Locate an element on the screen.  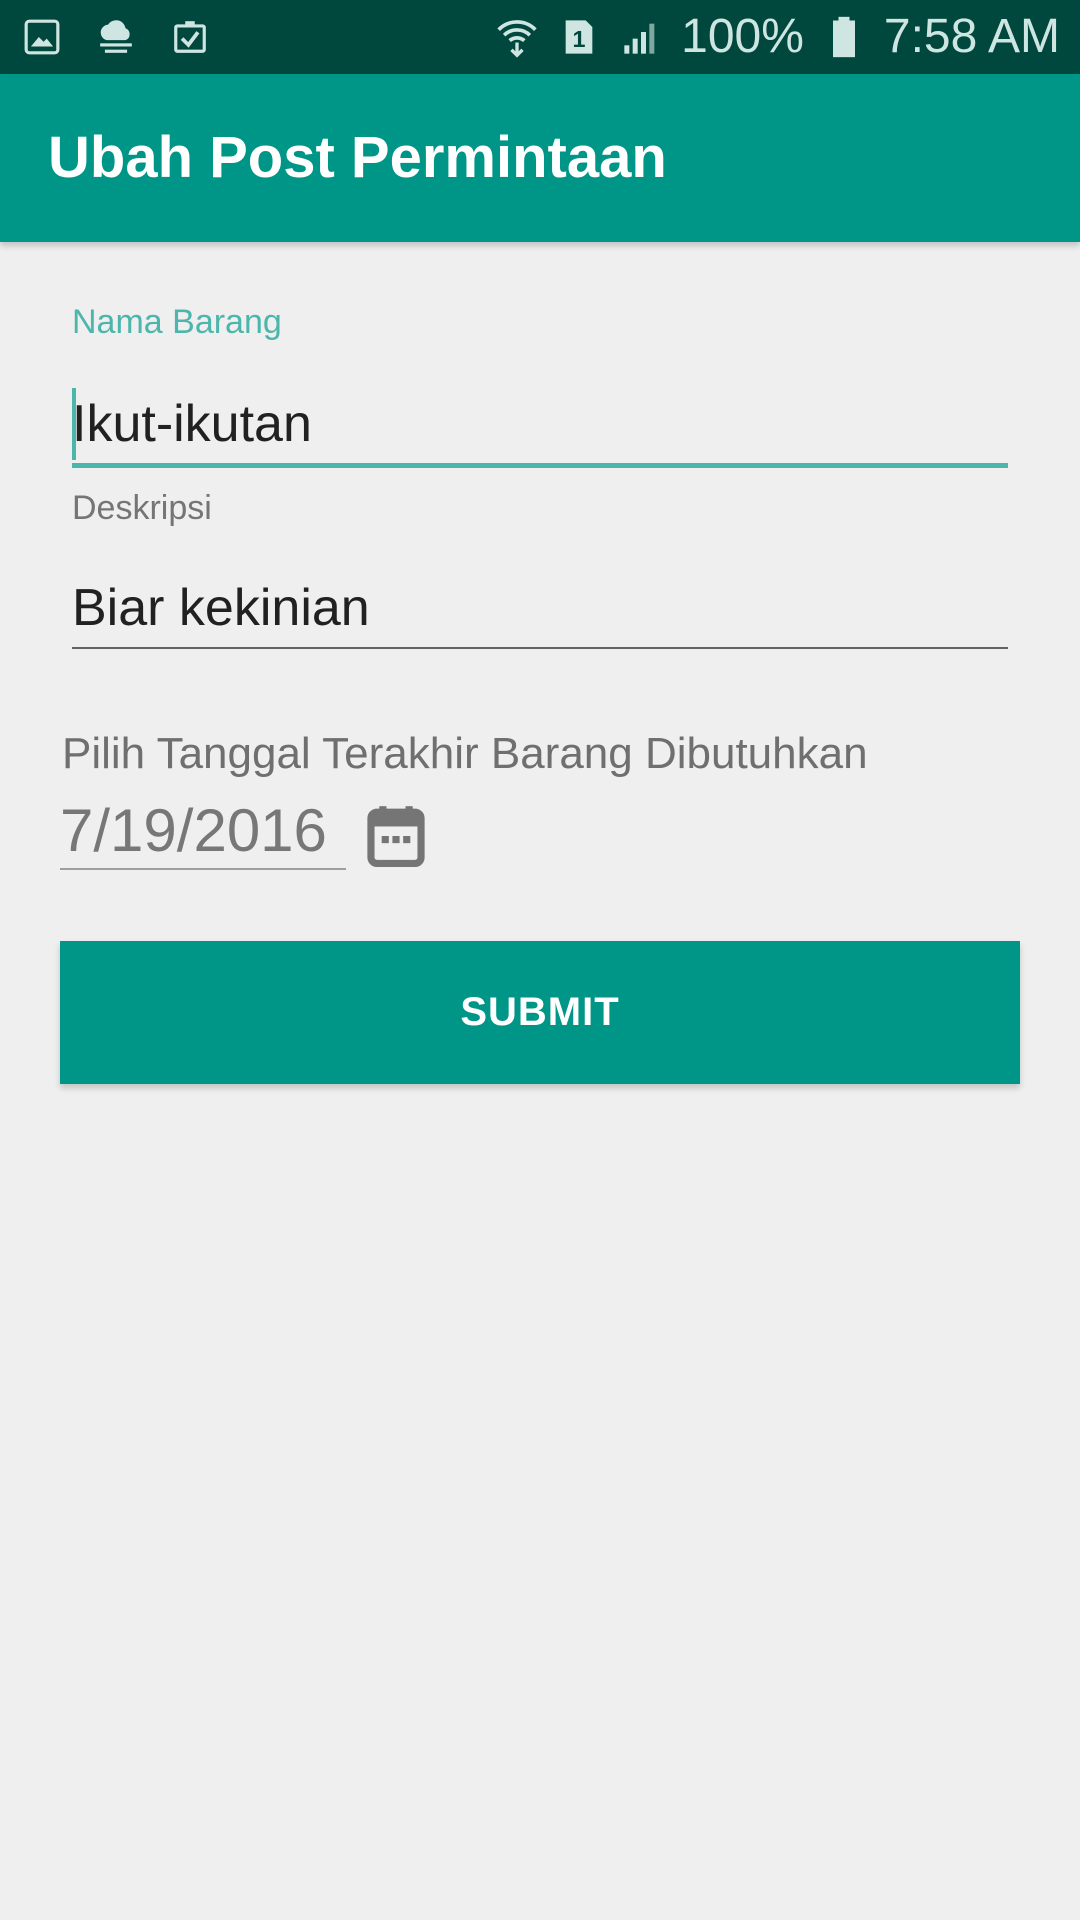
date-value-field: 7/19/2016 is located at coordinates (193, 831).